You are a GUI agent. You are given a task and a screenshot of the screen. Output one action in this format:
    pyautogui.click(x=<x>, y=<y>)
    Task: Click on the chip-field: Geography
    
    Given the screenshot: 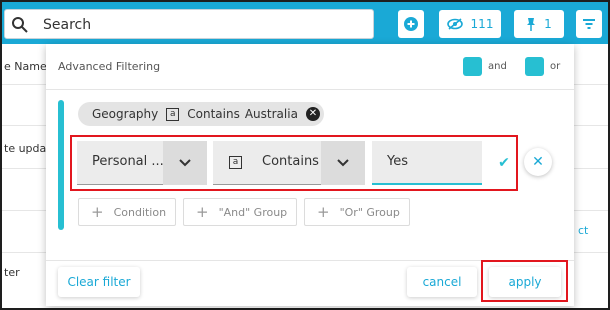 What is the action you would take?
    pyautogui.click(x=125, y=114)
    